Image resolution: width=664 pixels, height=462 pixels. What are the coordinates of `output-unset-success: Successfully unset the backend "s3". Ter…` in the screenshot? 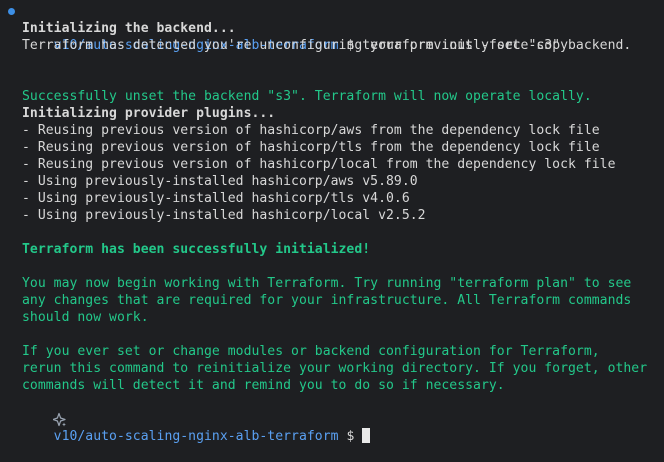 It's located at (307, 96).